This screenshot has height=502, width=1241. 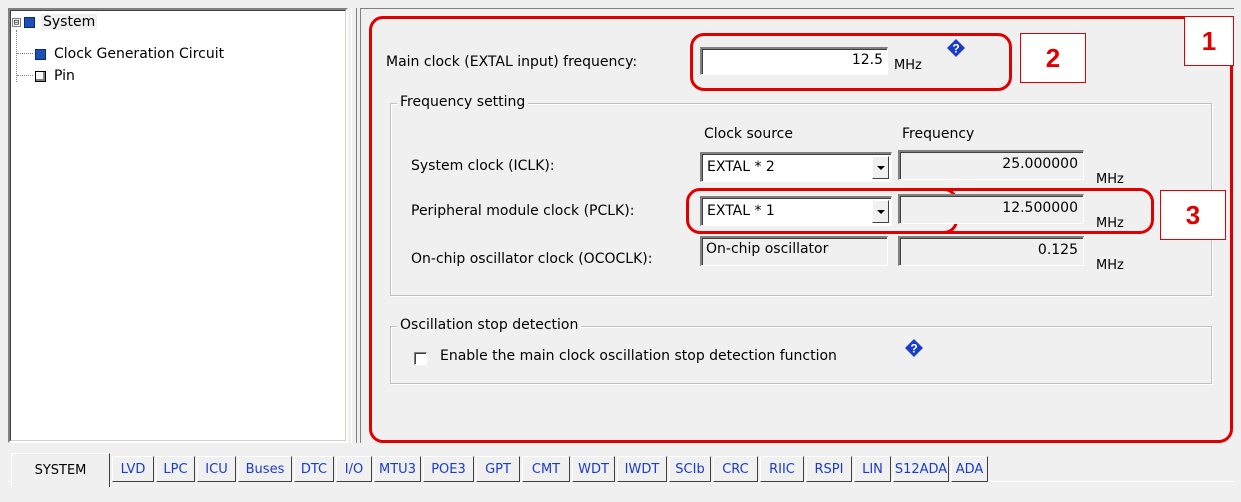 What do you see at coordinates (532, 259) in the screenshot?
I see `on-chip-oscillator-clock-label: On-chip oscillator clock (OCOCLK):` at bounding box center [532, 259].